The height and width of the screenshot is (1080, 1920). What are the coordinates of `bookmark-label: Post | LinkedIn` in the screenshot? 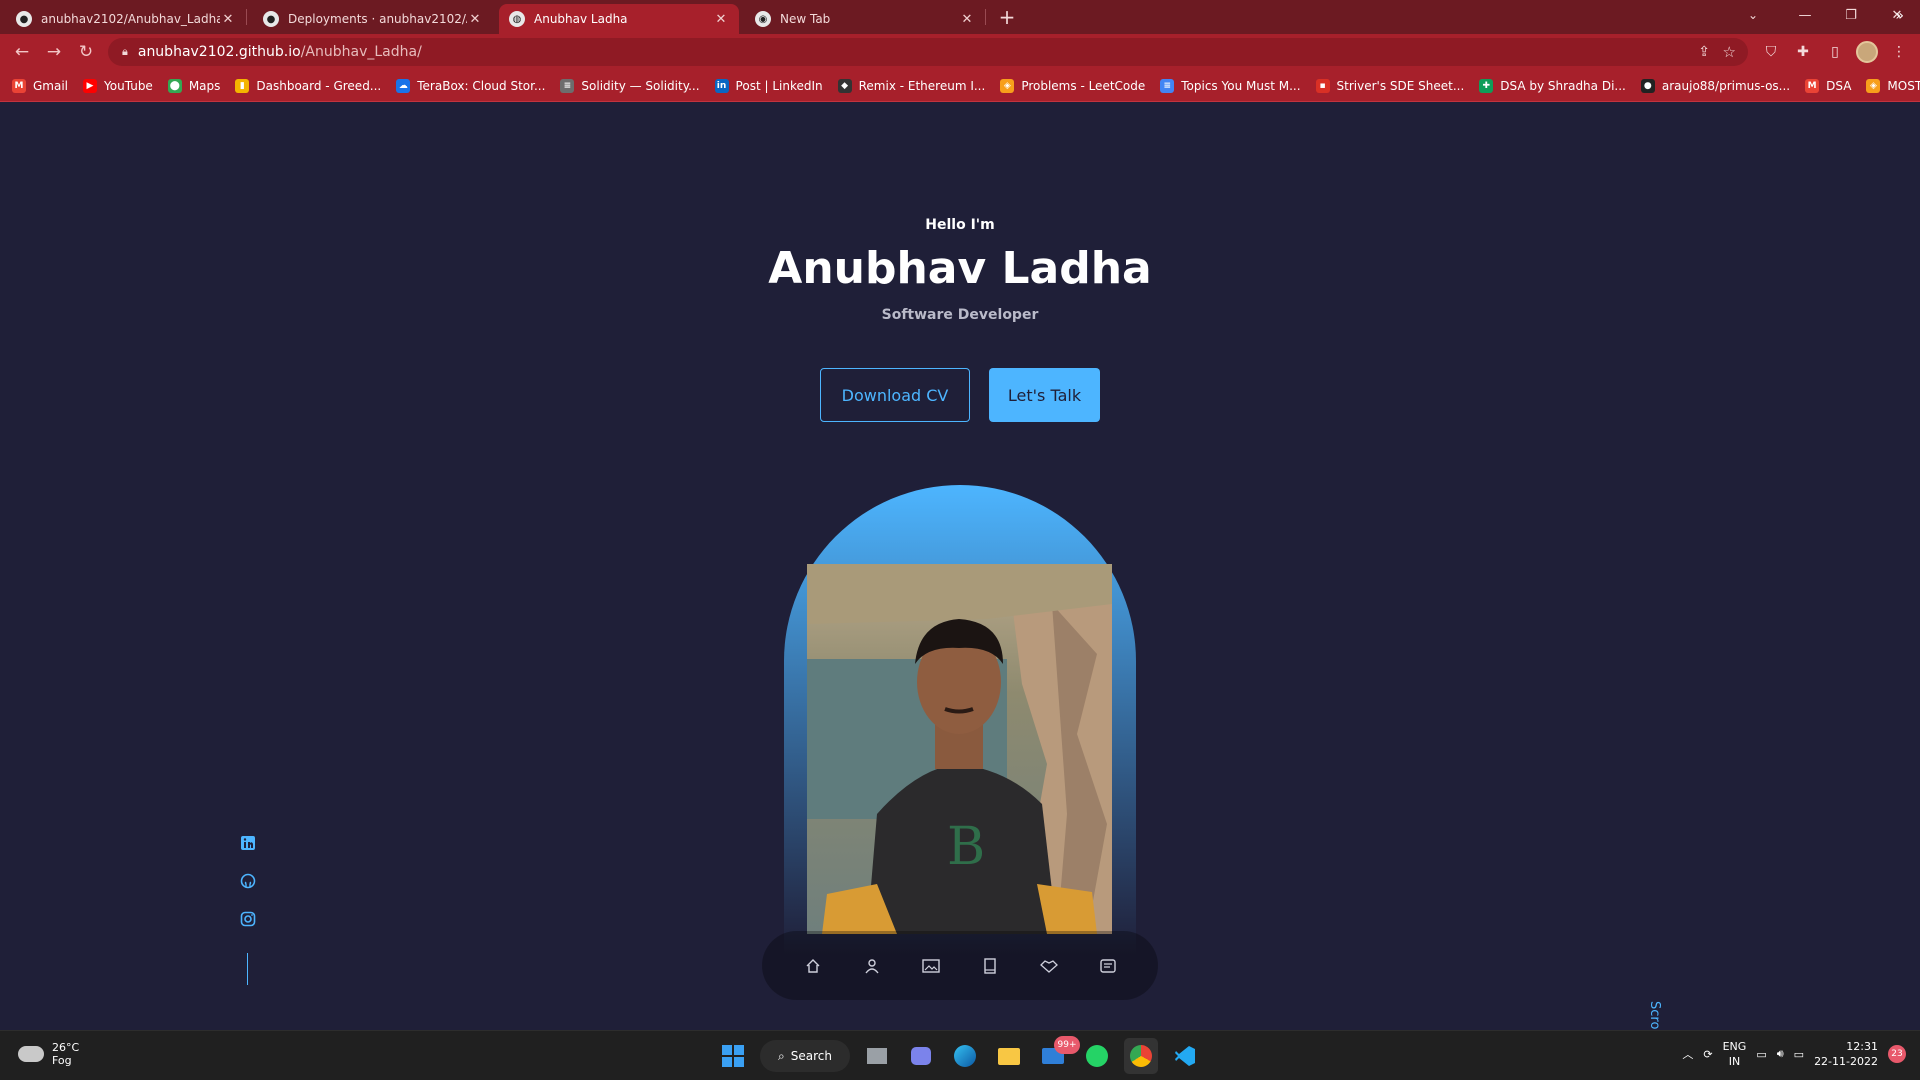 It's located at (779, 85).